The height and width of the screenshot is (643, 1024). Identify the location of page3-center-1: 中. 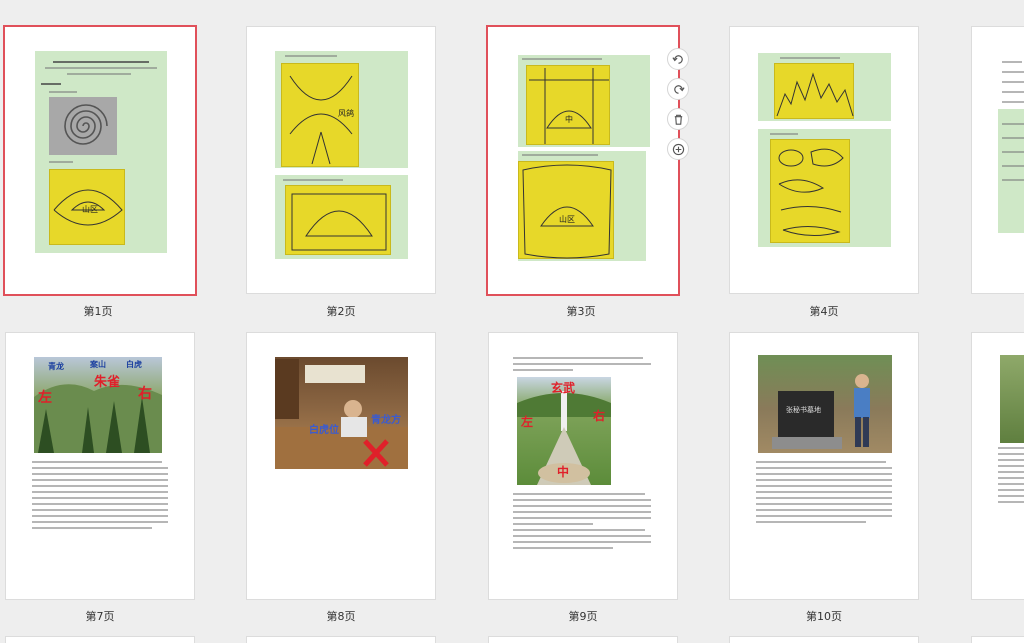
(569, 119).